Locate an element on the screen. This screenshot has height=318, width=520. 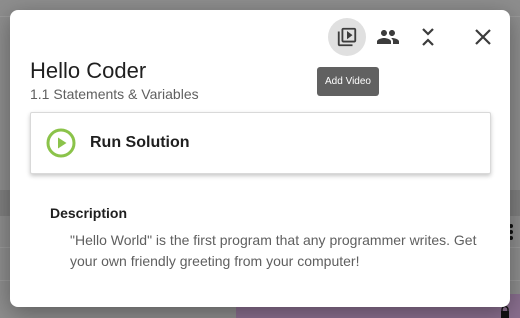
collapse-button is located at coordinates (428, 37).